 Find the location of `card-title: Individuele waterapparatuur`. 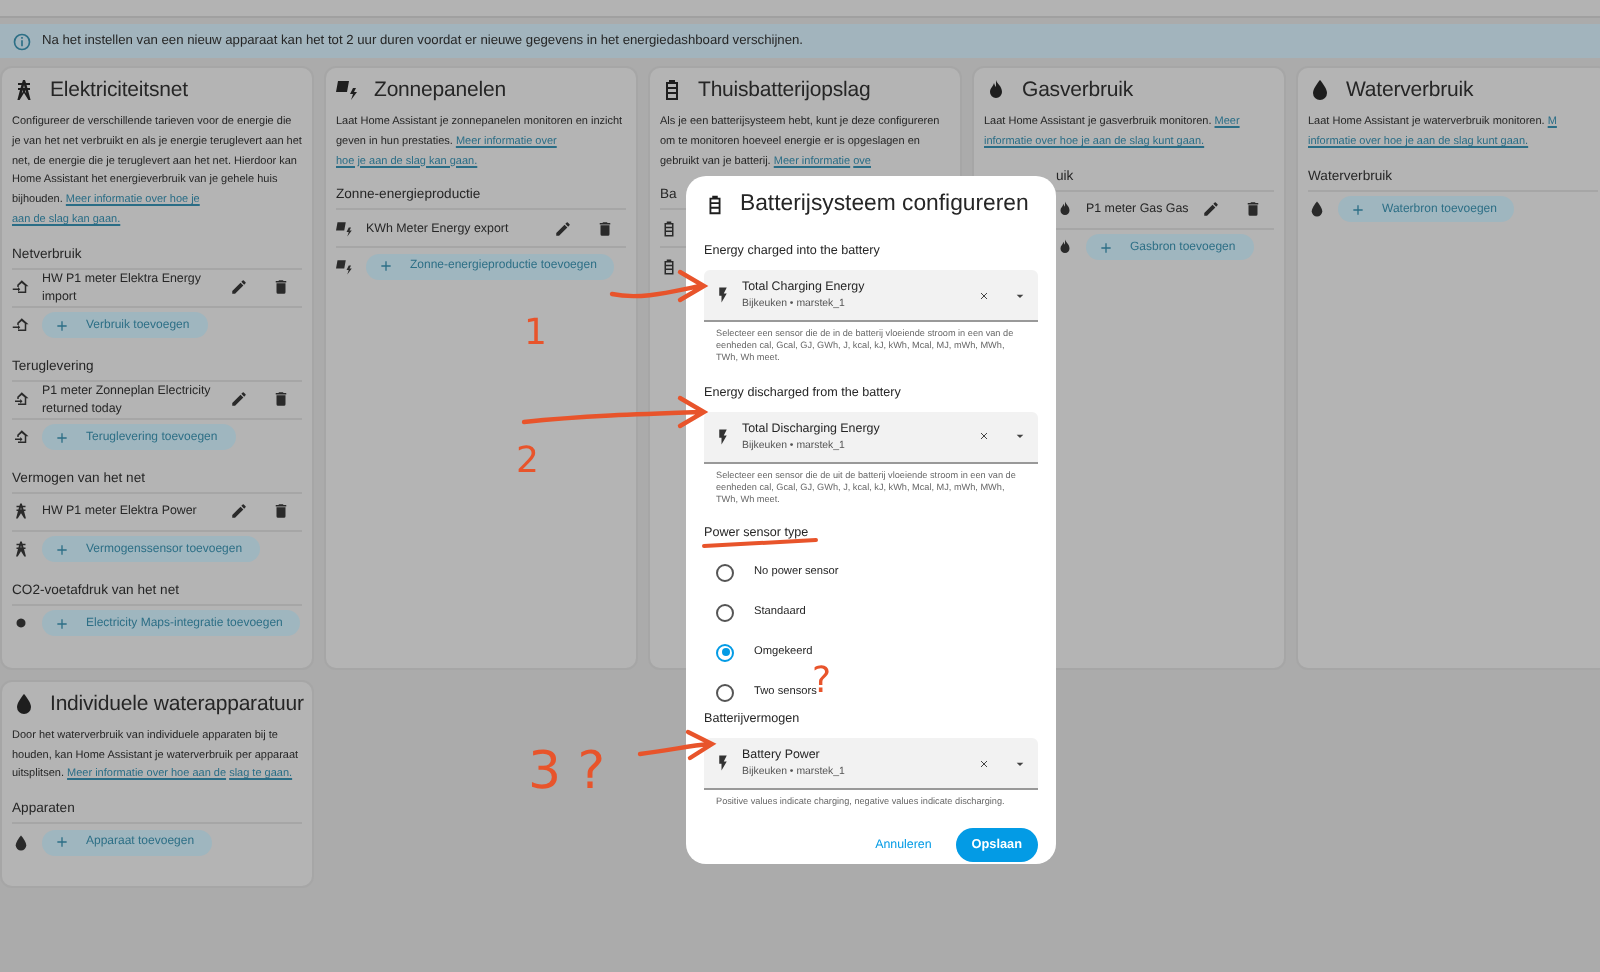

card-title: Individuele waterapparatuur is located at coordinates (177, 703).